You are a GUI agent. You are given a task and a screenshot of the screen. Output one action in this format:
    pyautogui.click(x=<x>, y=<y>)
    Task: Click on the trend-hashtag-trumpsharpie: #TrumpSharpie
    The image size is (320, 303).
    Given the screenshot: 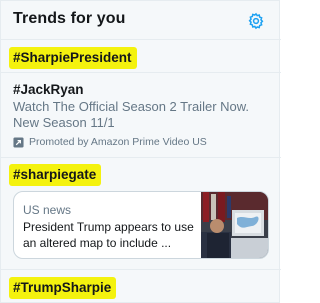 What is the action you would take?
    pyautogui.click(x=63, y=288)
    